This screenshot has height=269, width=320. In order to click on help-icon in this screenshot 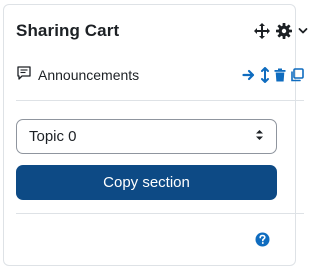, I will do `click(262, 242)`.